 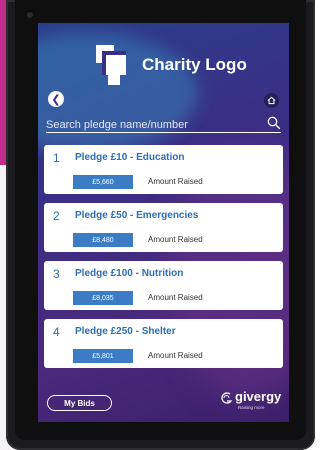 I want to click on my-bids-button: My Bids, so click(x=79, y=403).